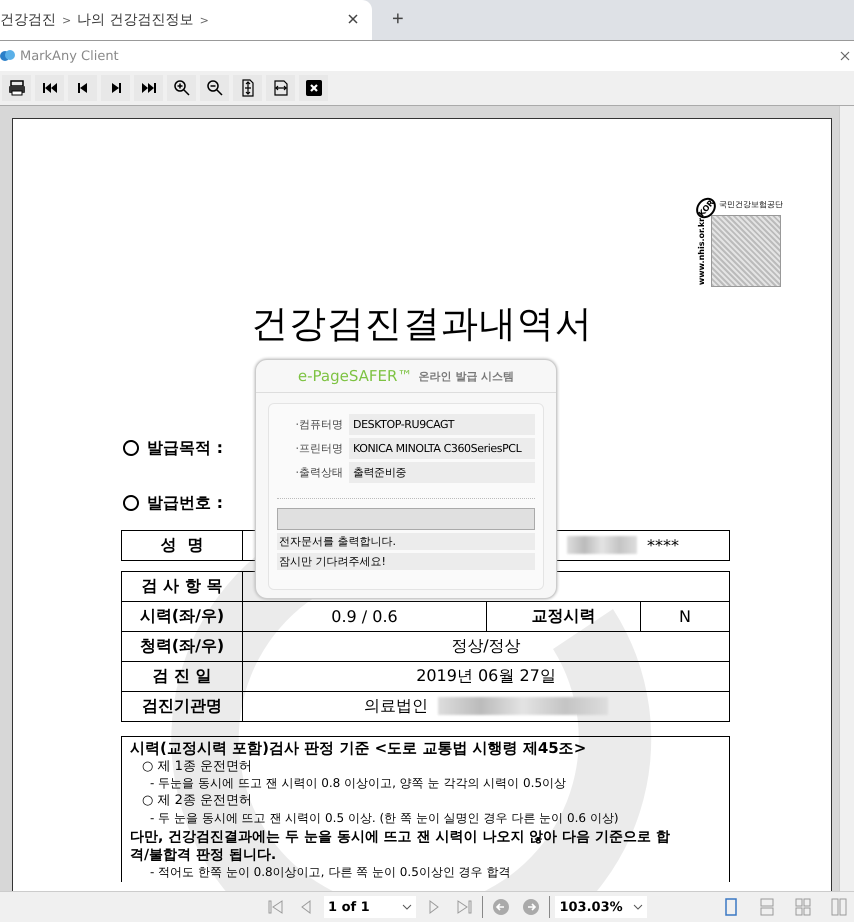  What do you see at coordinates (355, 376) in the screenshot?
I see `dialog-brand: e-PageSAFER™` at bounding box center [355, 376].